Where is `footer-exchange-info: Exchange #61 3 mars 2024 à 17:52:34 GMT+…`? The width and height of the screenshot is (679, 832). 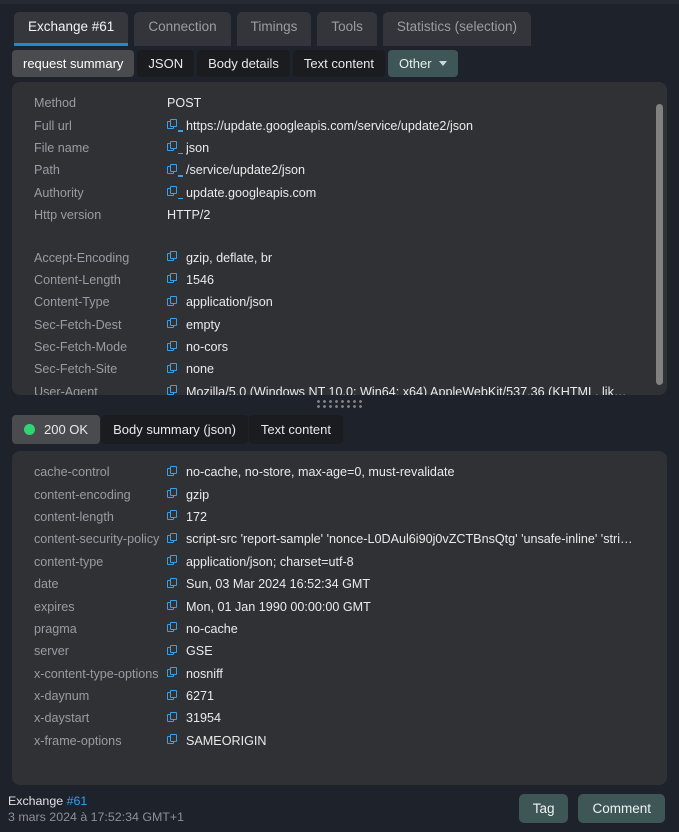
footer-exchange-info: Exchange #61 3 mars 2024 à 17:52:34 GMT+… is located at coordinates (96, 809).